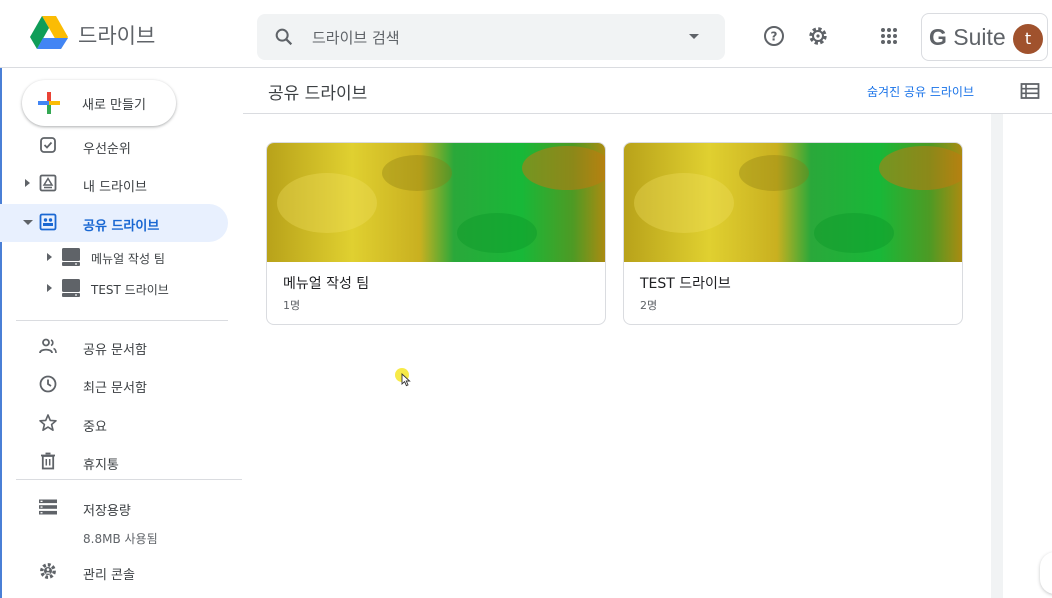 The image size is (1052, 598). I want to click on avatar: t, so click(1028, 39).